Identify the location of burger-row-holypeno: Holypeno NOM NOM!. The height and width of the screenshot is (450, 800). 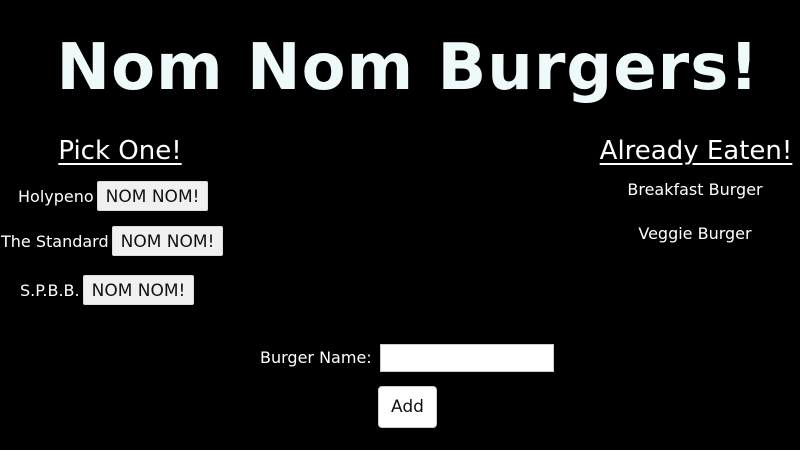
(113, 196).